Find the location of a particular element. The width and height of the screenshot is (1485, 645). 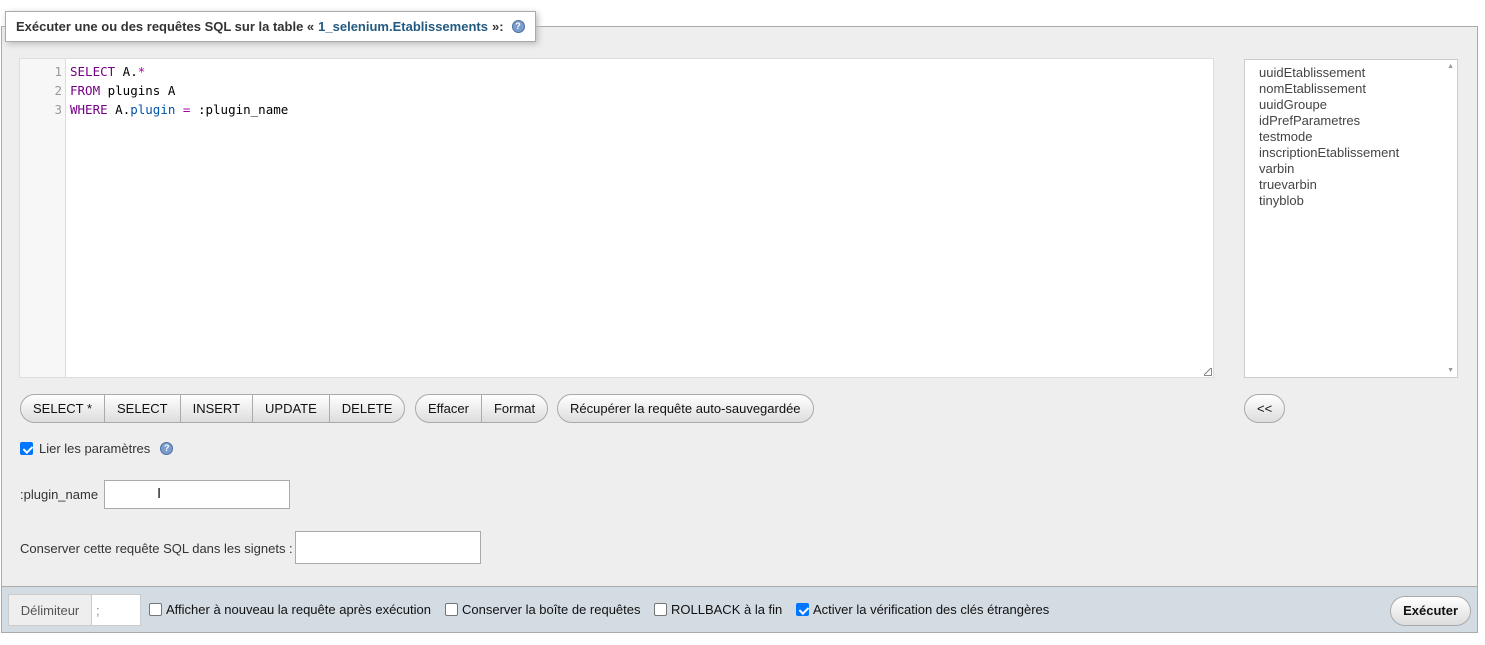

option-retain-box: Conserver la boîte de requêtes is located at coordinates (543, 609).